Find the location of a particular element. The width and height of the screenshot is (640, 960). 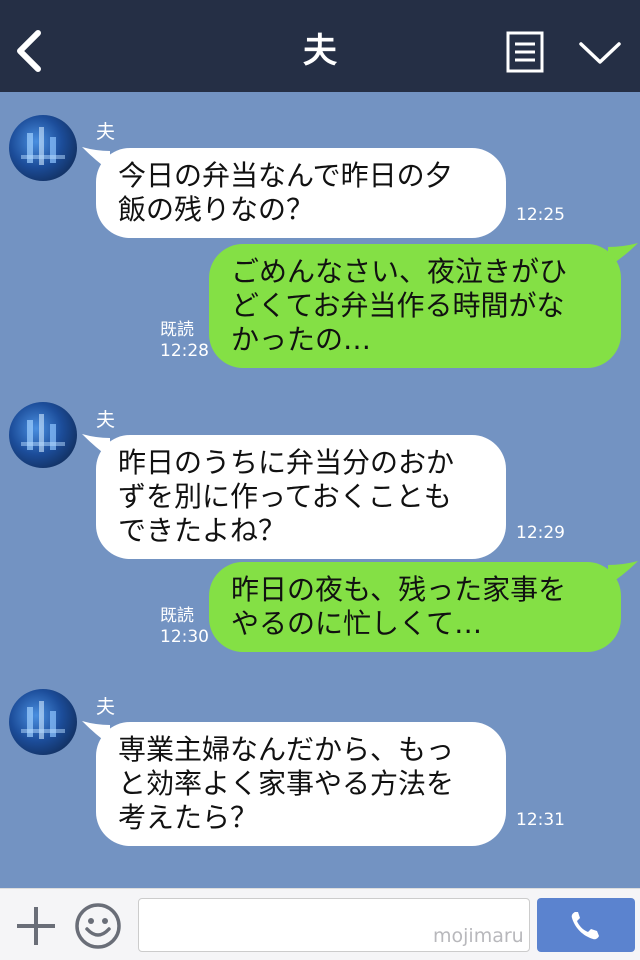

message-time: 12:29 is located at coordinates (540, 533).